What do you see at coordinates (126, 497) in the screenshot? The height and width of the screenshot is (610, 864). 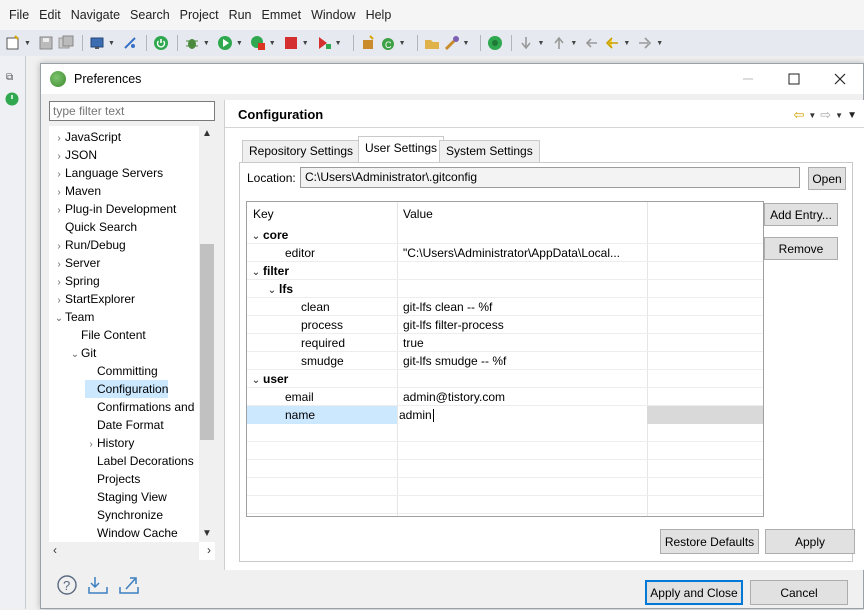 I see `tree-item: Staging View` at bounding box center [126, 497].